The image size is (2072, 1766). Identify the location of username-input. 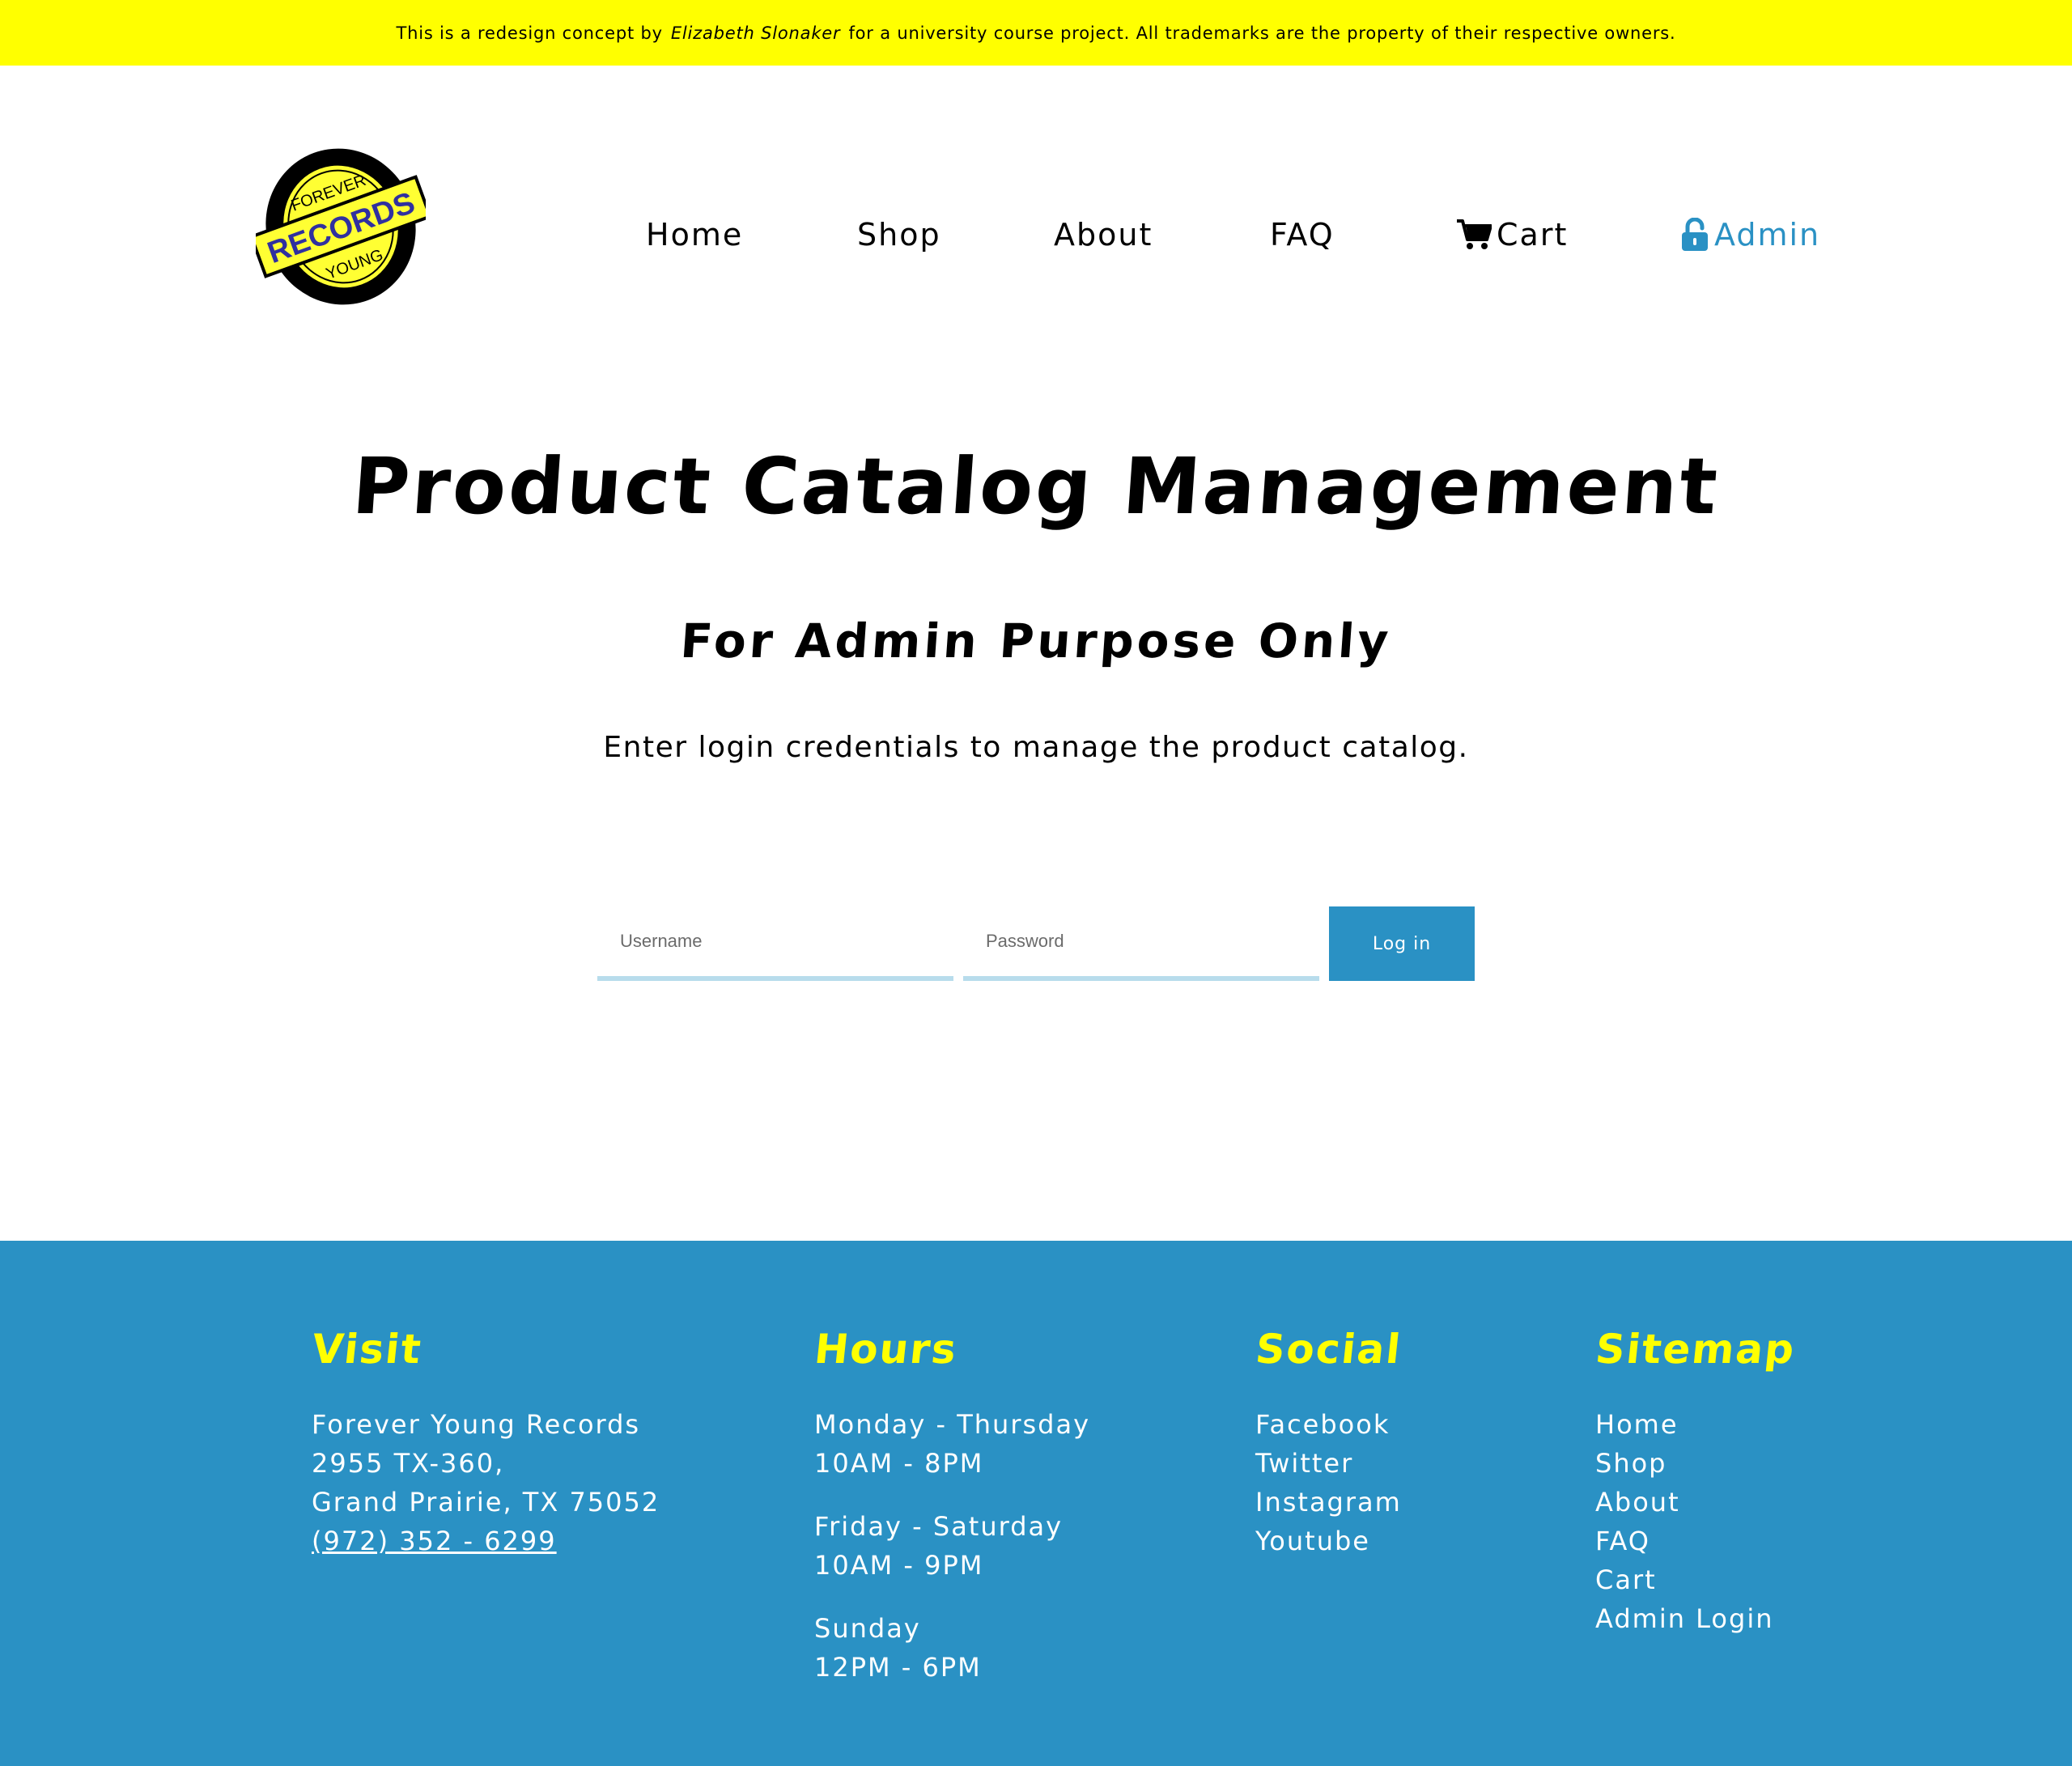
(775, 943).